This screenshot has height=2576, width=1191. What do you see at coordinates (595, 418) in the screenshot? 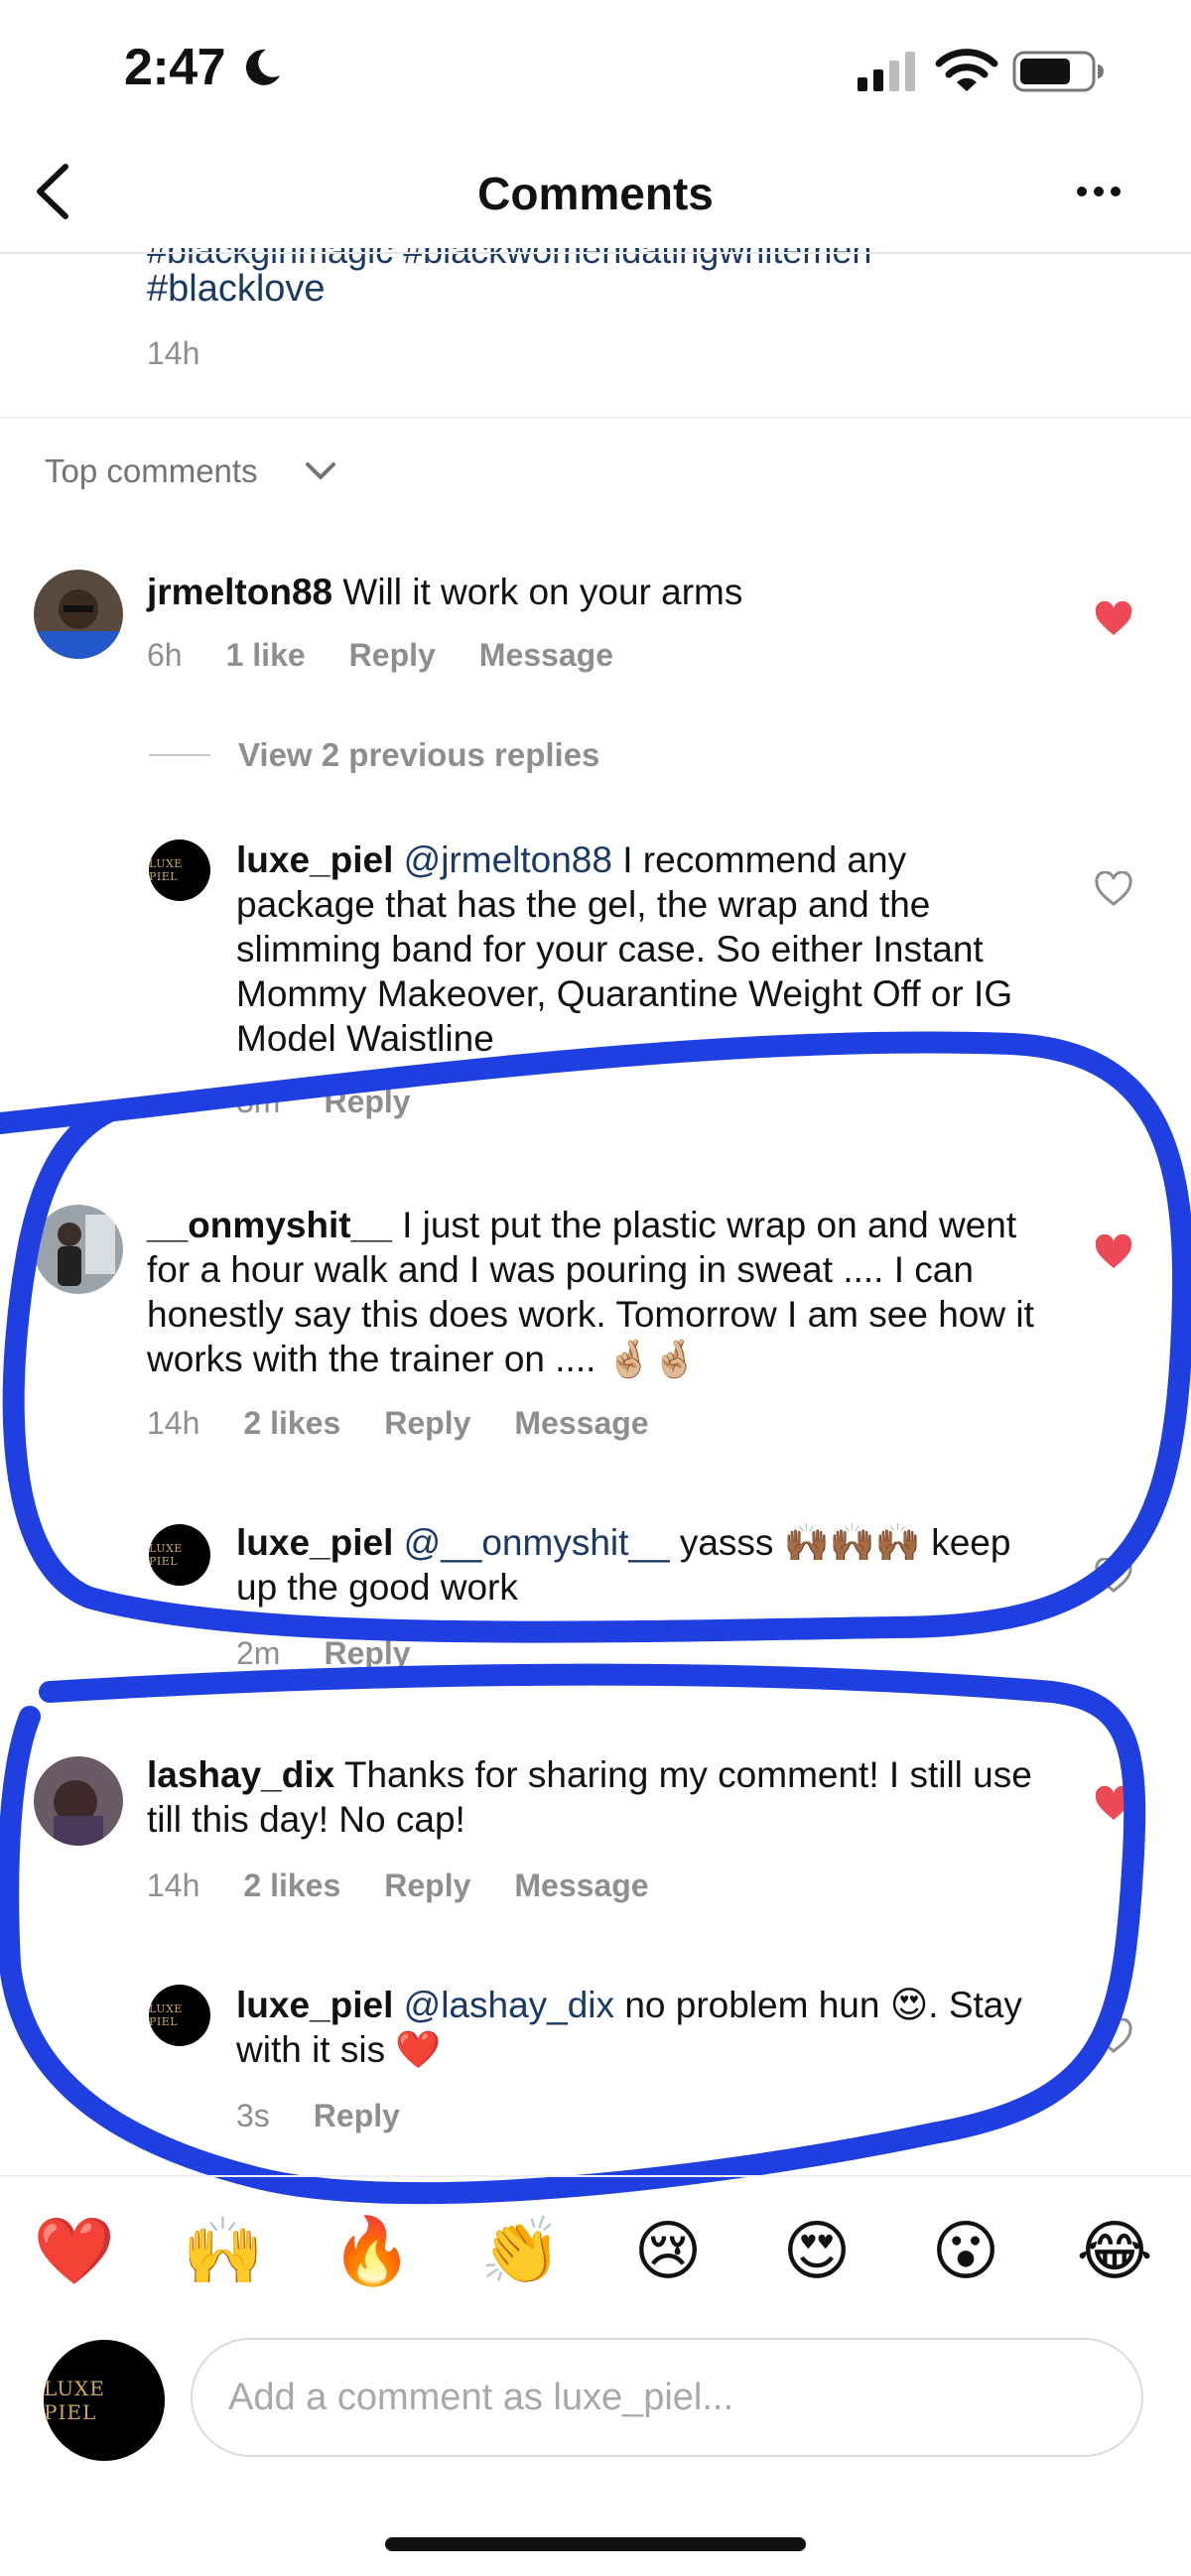
I see `section-divider` at bounding box center [595, 418].